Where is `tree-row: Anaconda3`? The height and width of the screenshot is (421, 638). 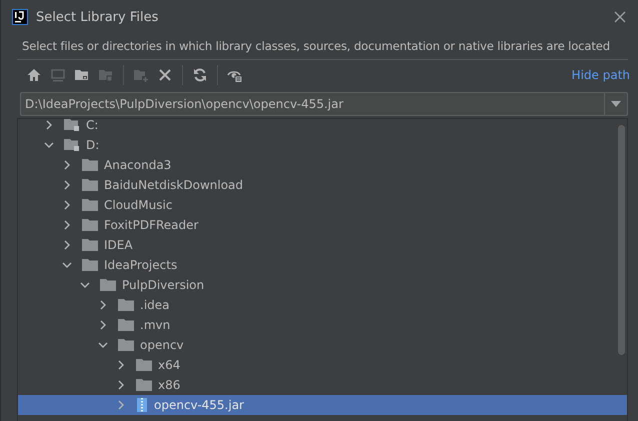 tree-row: Anaconda3 is located at coordinates (322, 165).